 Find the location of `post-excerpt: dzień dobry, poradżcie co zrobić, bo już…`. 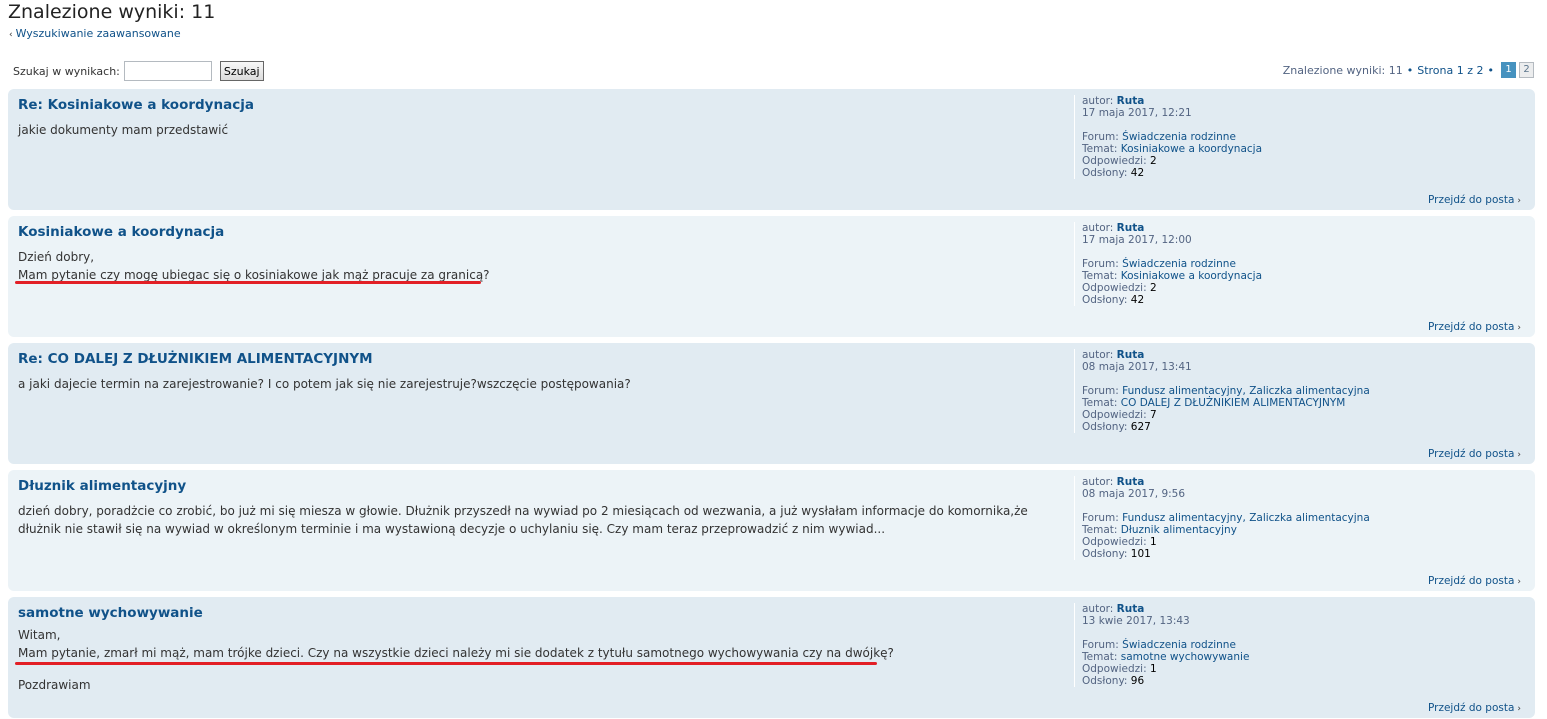

post-excerpt: dzień dobry, poradżcie co zrobić, bo już… is located at coordinates (523, 520).